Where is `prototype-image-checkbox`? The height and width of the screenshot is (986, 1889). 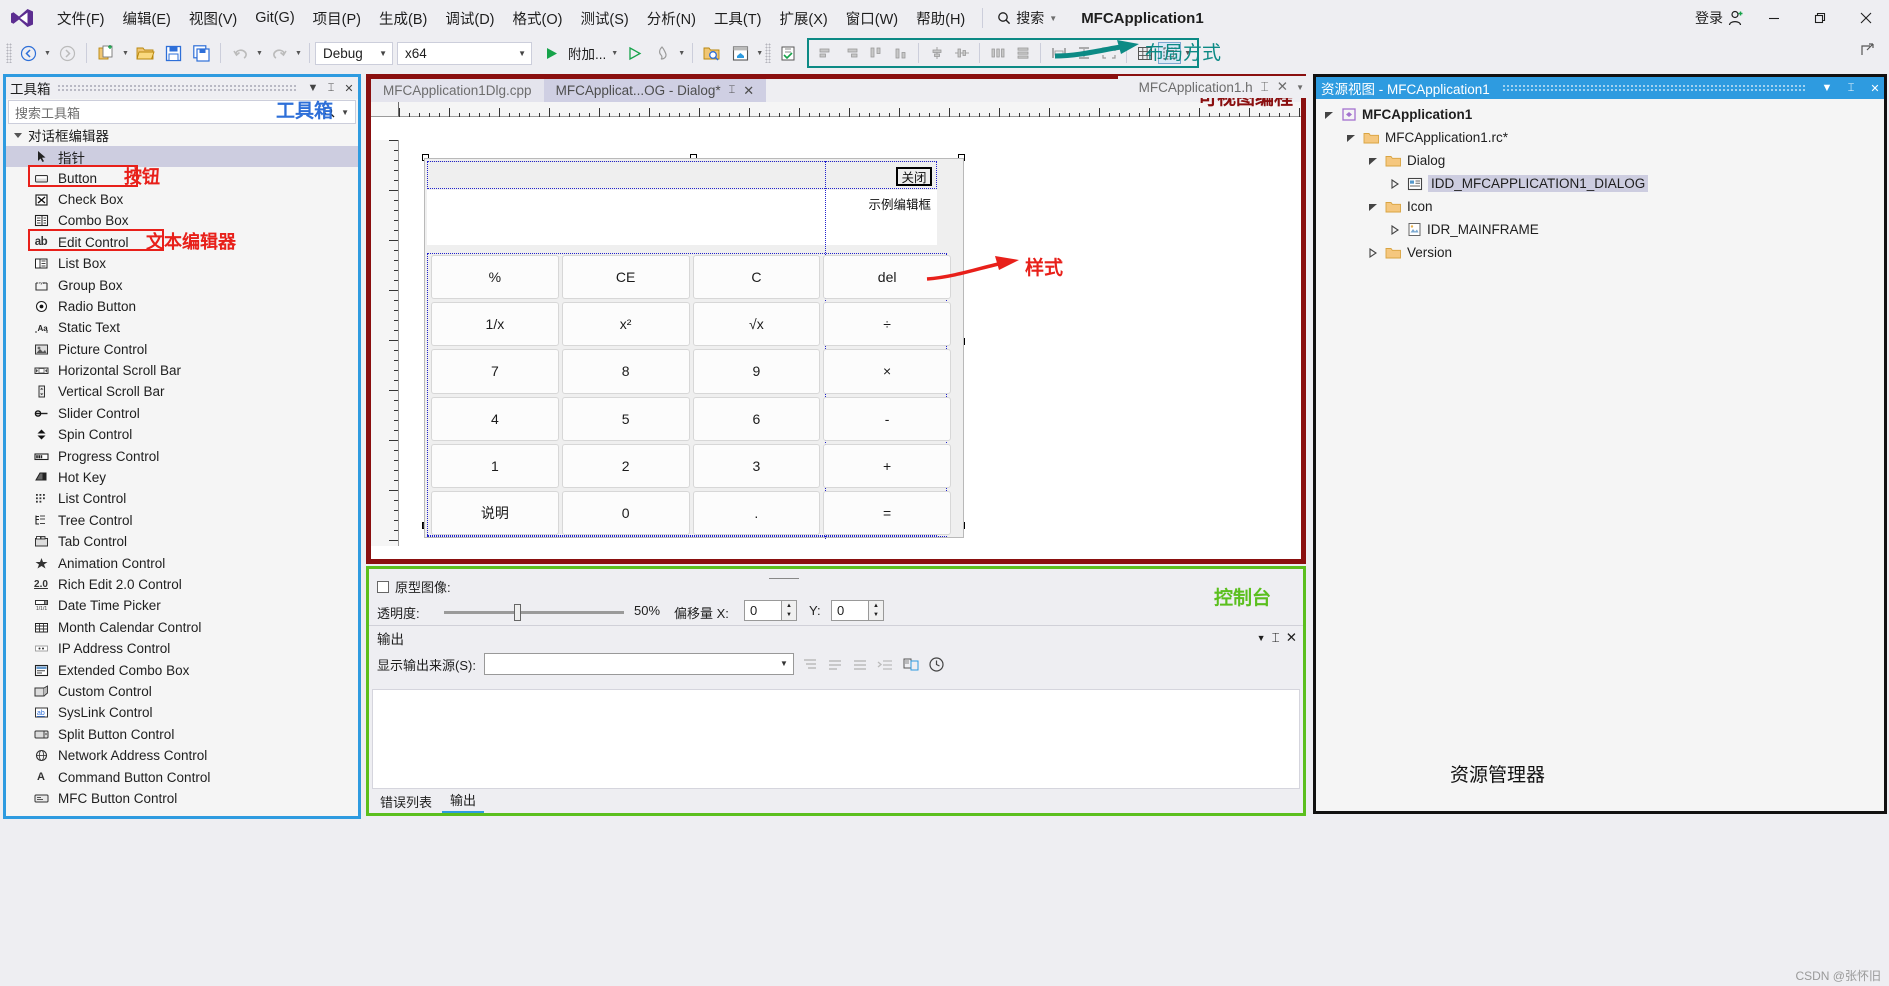
prototype-image-checkbox is located at coordinates (383, 586).